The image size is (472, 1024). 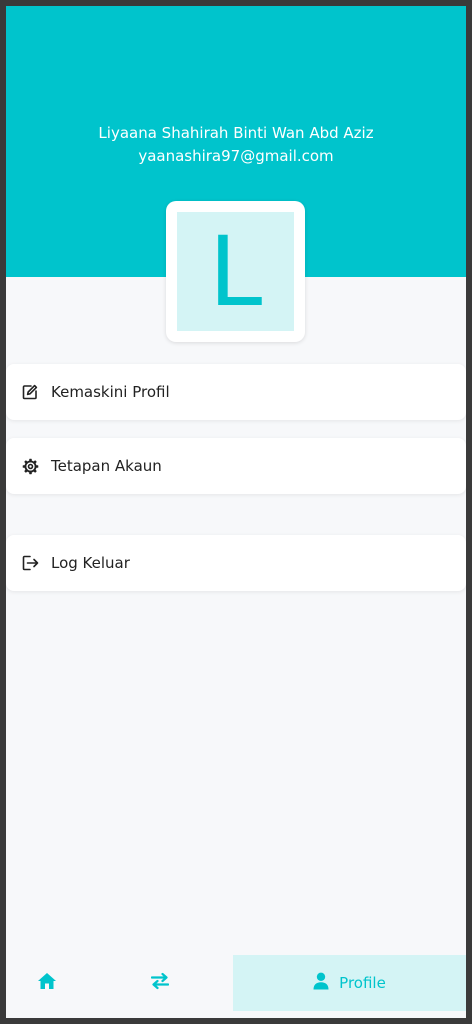 I want to click on transfer-icon, so click(x=160, y=983).